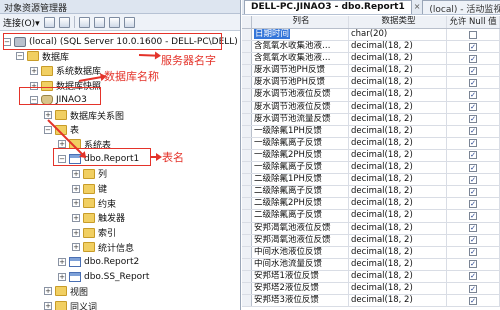 The image size is (500, 310). Describe the element at coordinates (300, 119) in the screenshot. I see `column-name-cell: 废水调节池流量反馈` at that location.